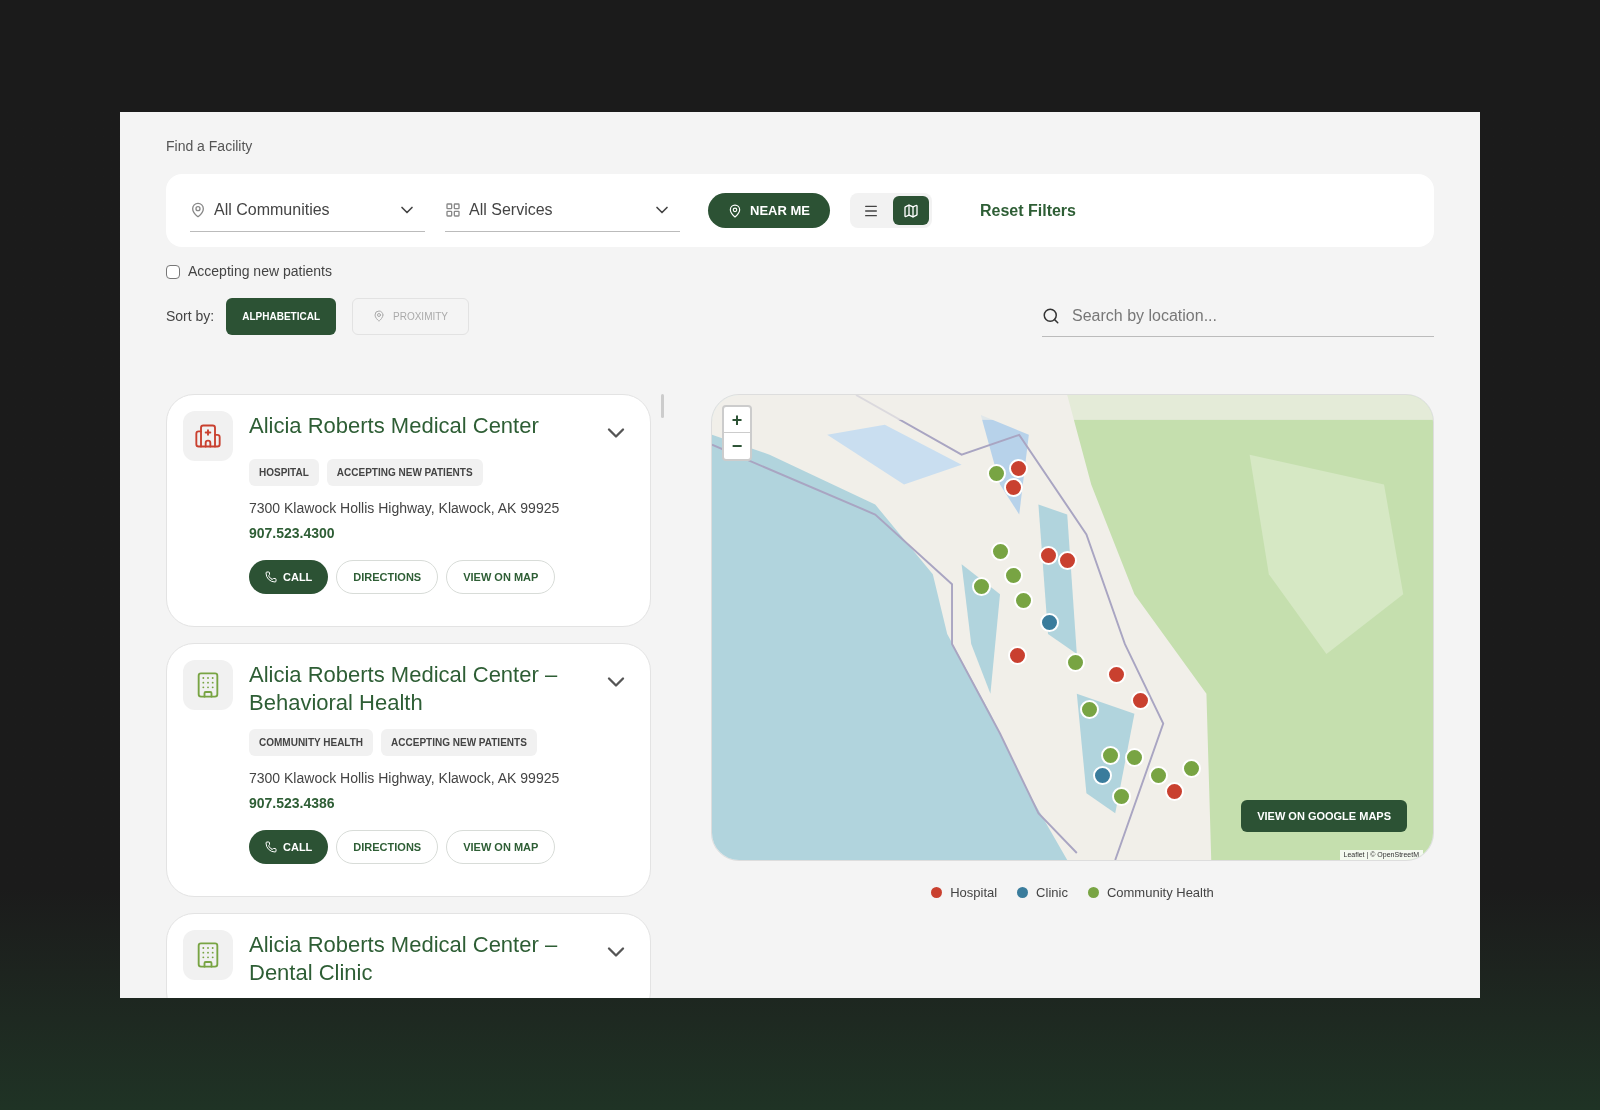 This screenshot has height=1110, width=1600. I want to click on sort-label: Sort by:, so click(190, 316).